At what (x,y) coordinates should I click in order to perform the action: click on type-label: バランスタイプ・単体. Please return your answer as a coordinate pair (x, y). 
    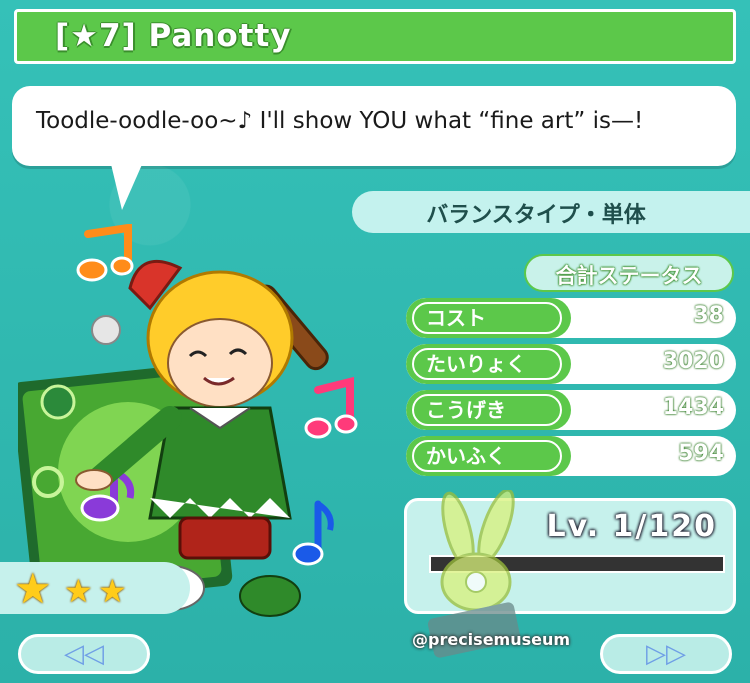
    Looking at the image, I should click on (536, 215).